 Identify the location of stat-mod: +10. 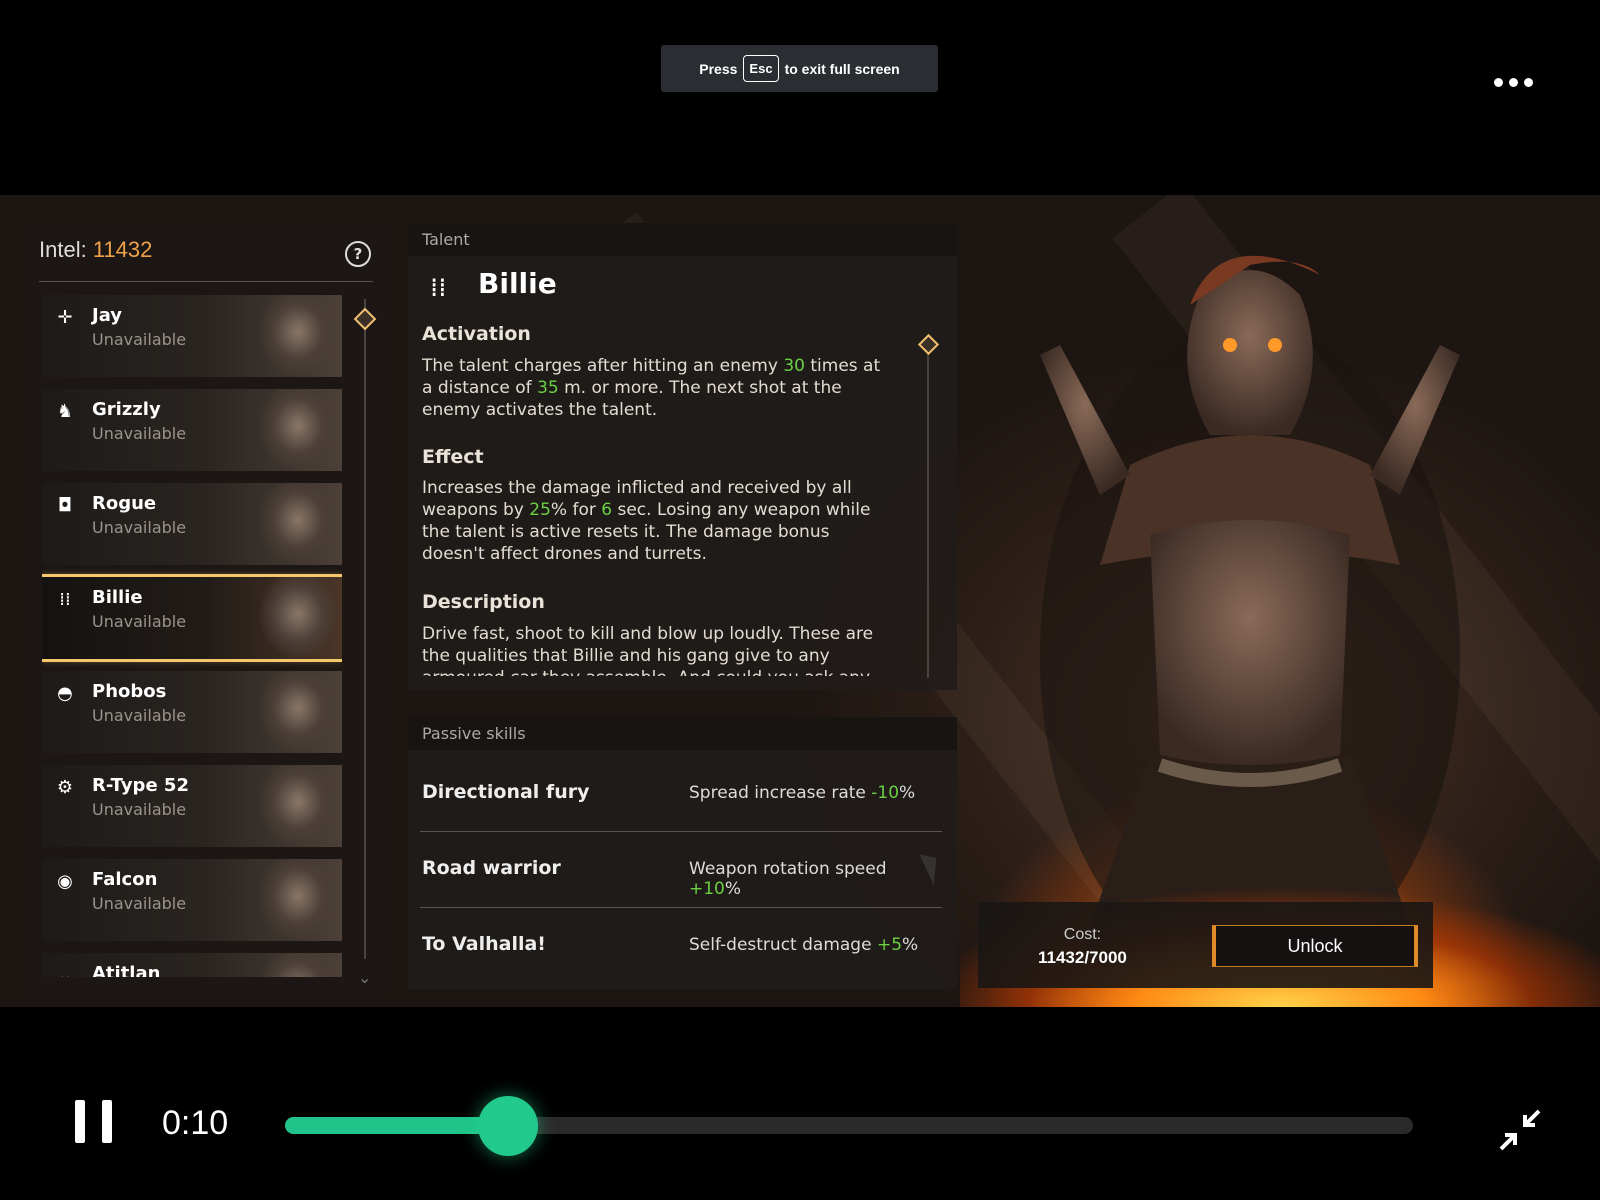
(707, 889).